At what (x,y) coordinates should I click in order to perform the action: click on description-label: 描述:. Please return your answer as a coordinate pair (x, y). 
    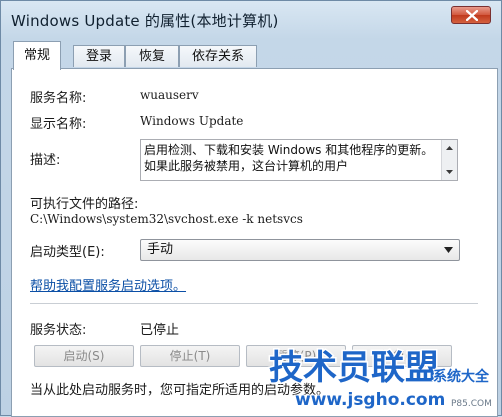
    Looking at the image, I should click on (45, 160).